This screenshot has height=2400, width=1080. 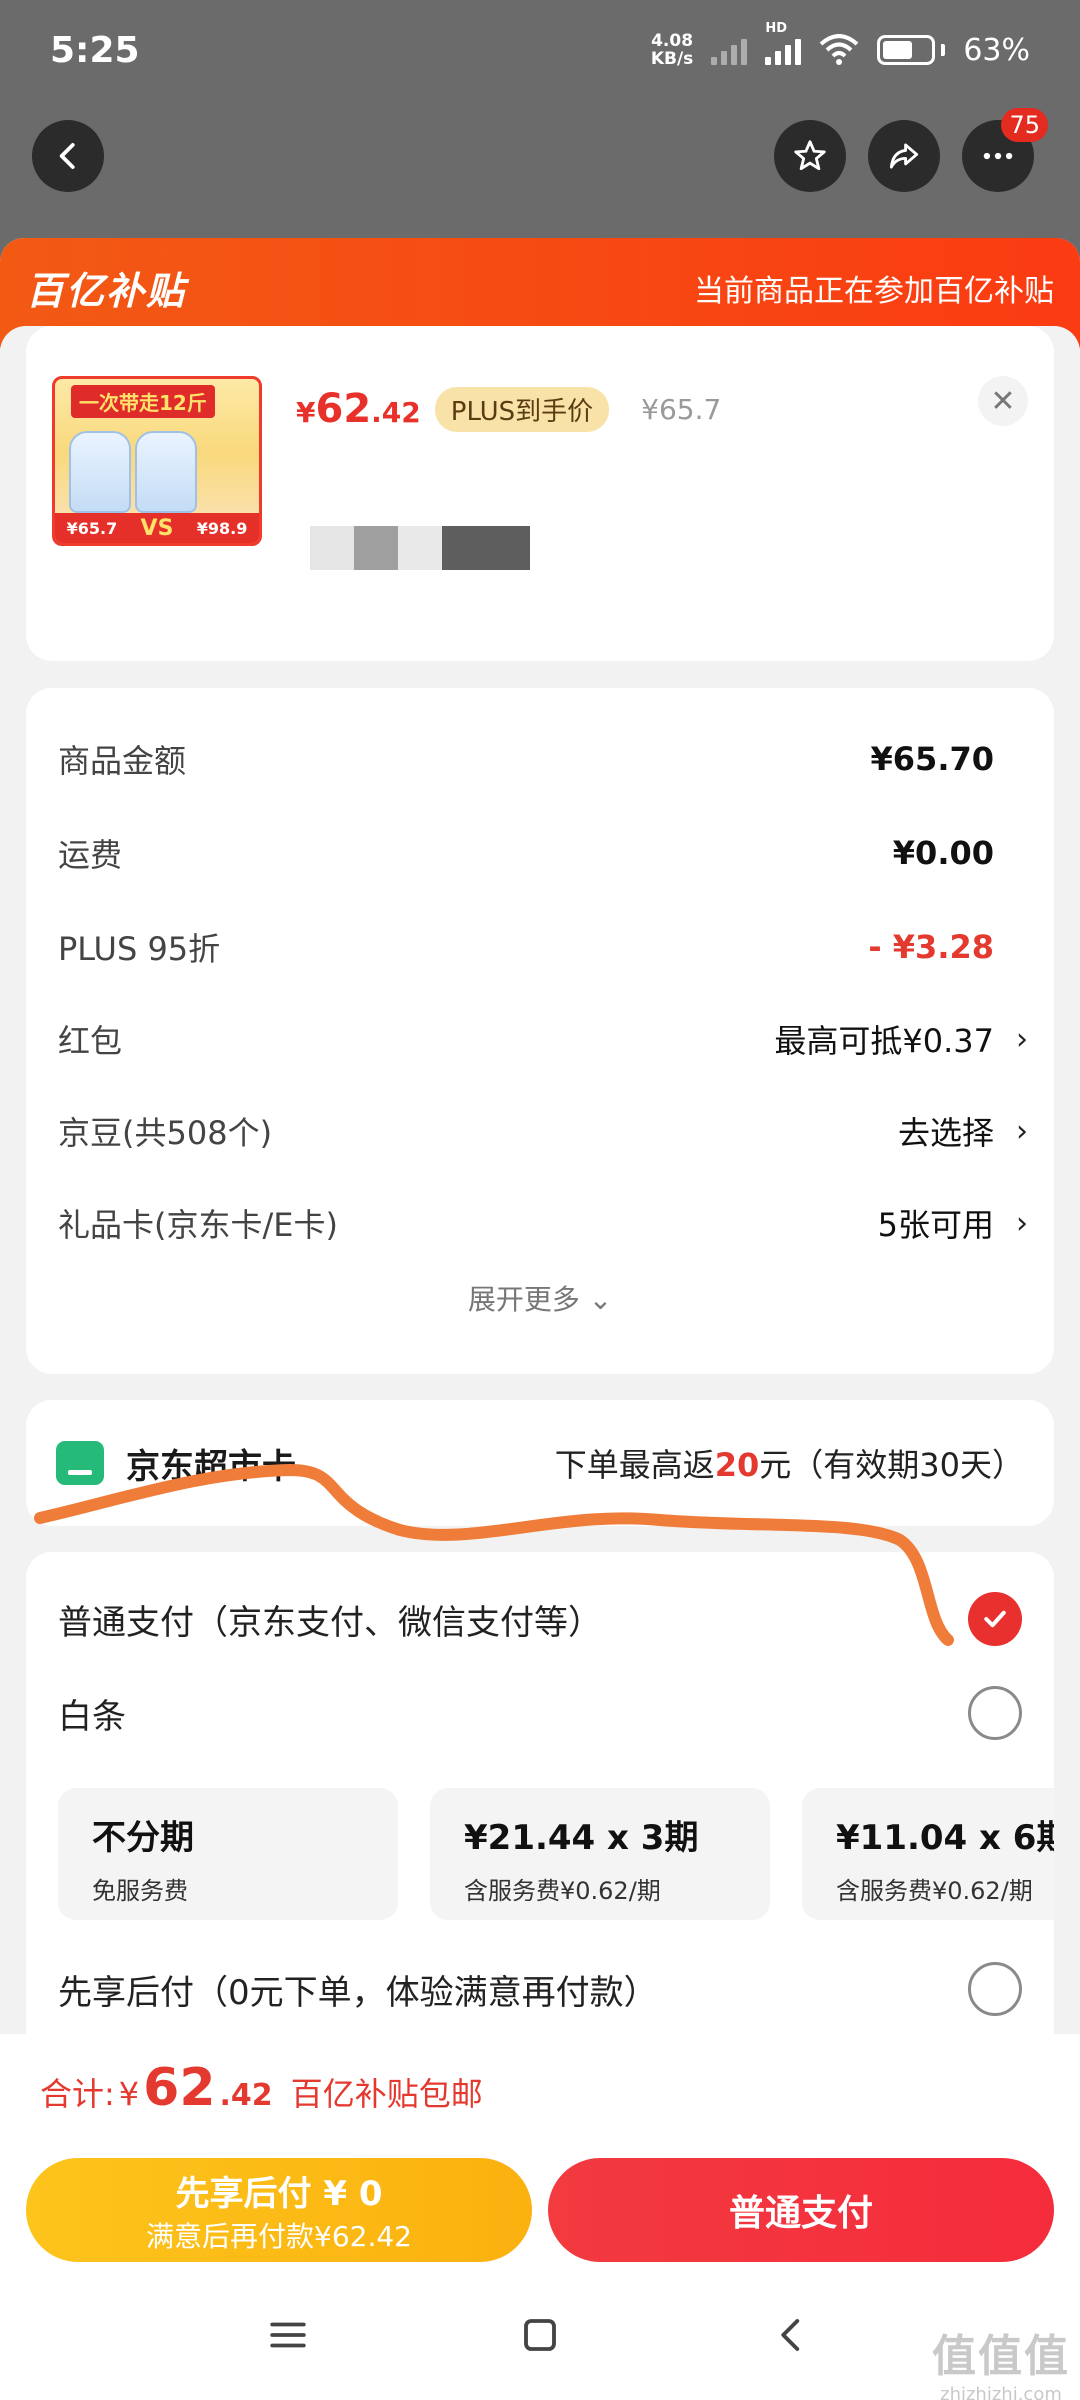 What do you see at coordinates (80, 1463) in the screenshot?
I see `card-wallet-icon` at bounding box center [80, 1463].